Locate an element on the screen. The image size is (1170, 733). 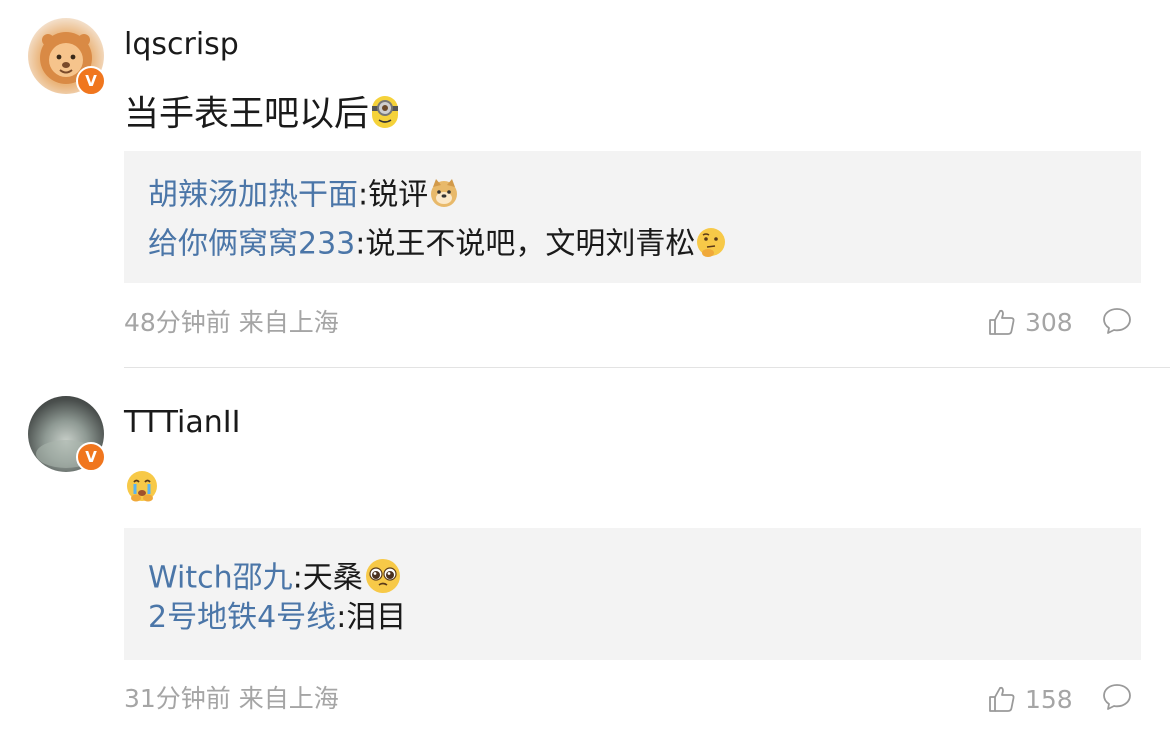
crying-emoji-icon is located at coordinates (142, 489).